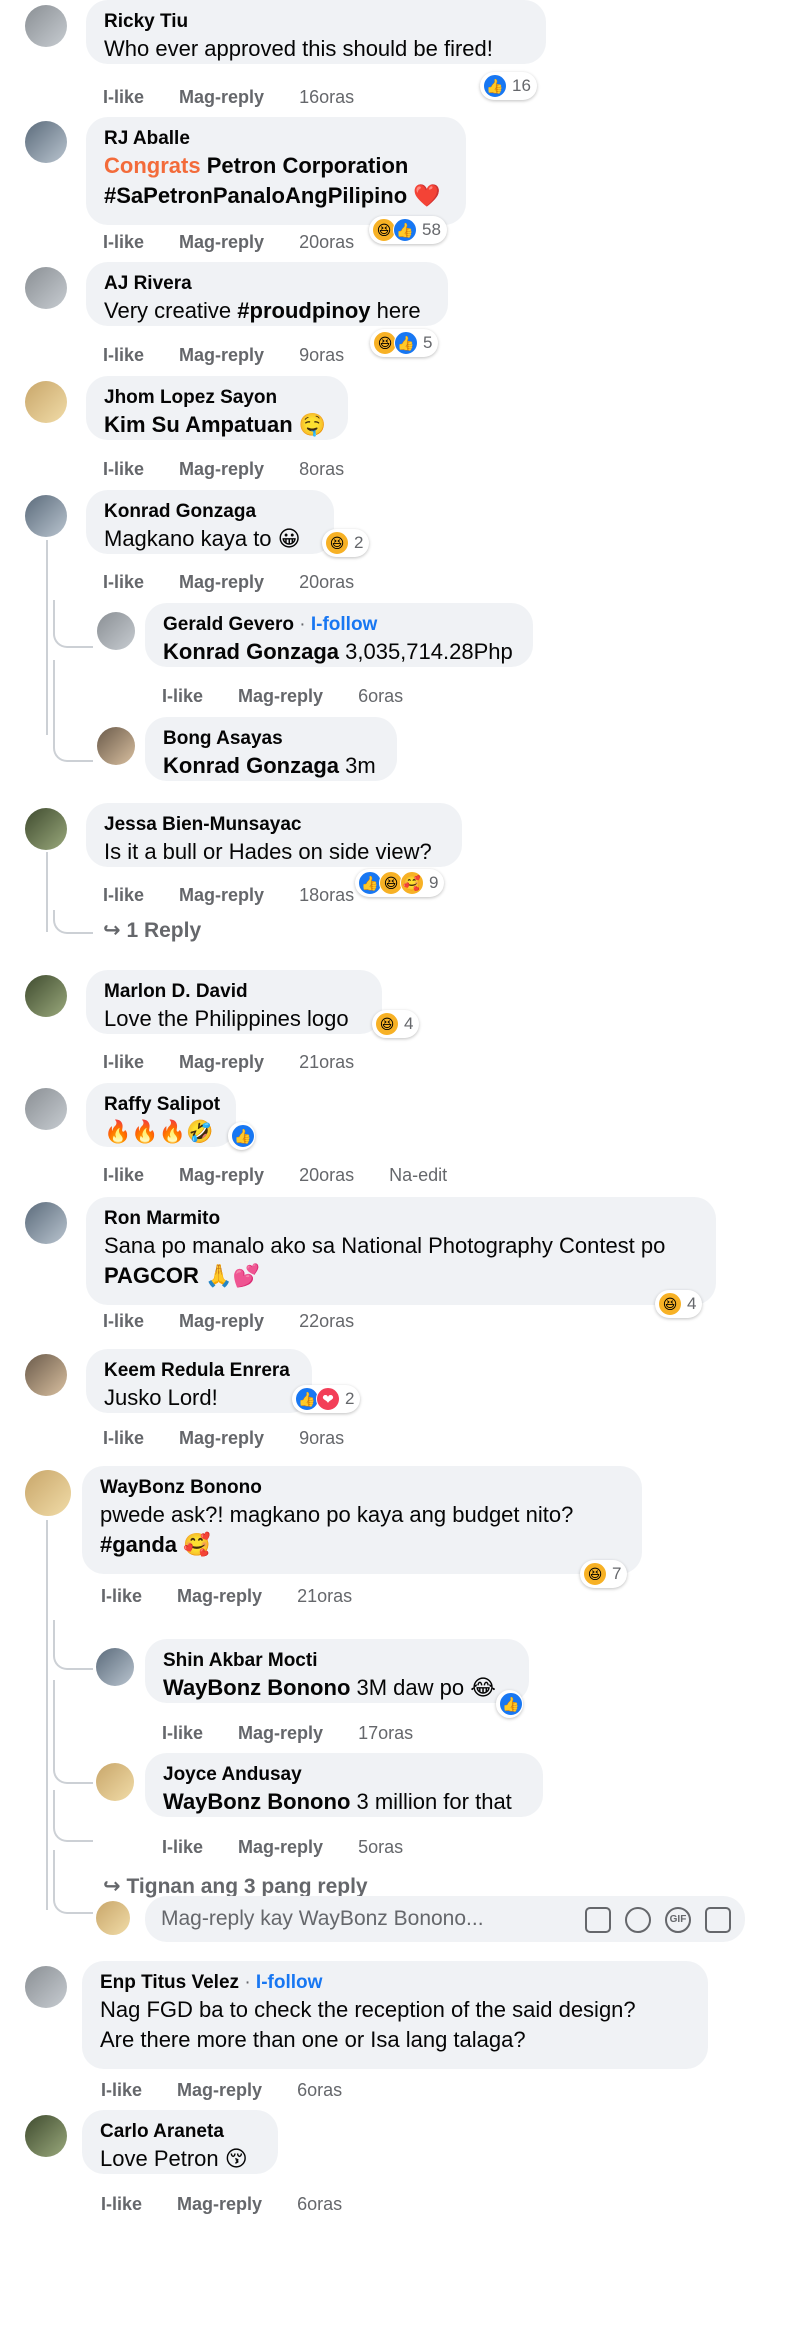 This screenshot has height=2329, width=800. What do you see at coordinates (267, 283) in the screenshot?
I see `commenter-name: AJ Rivera` at bounding box center [267, 283].